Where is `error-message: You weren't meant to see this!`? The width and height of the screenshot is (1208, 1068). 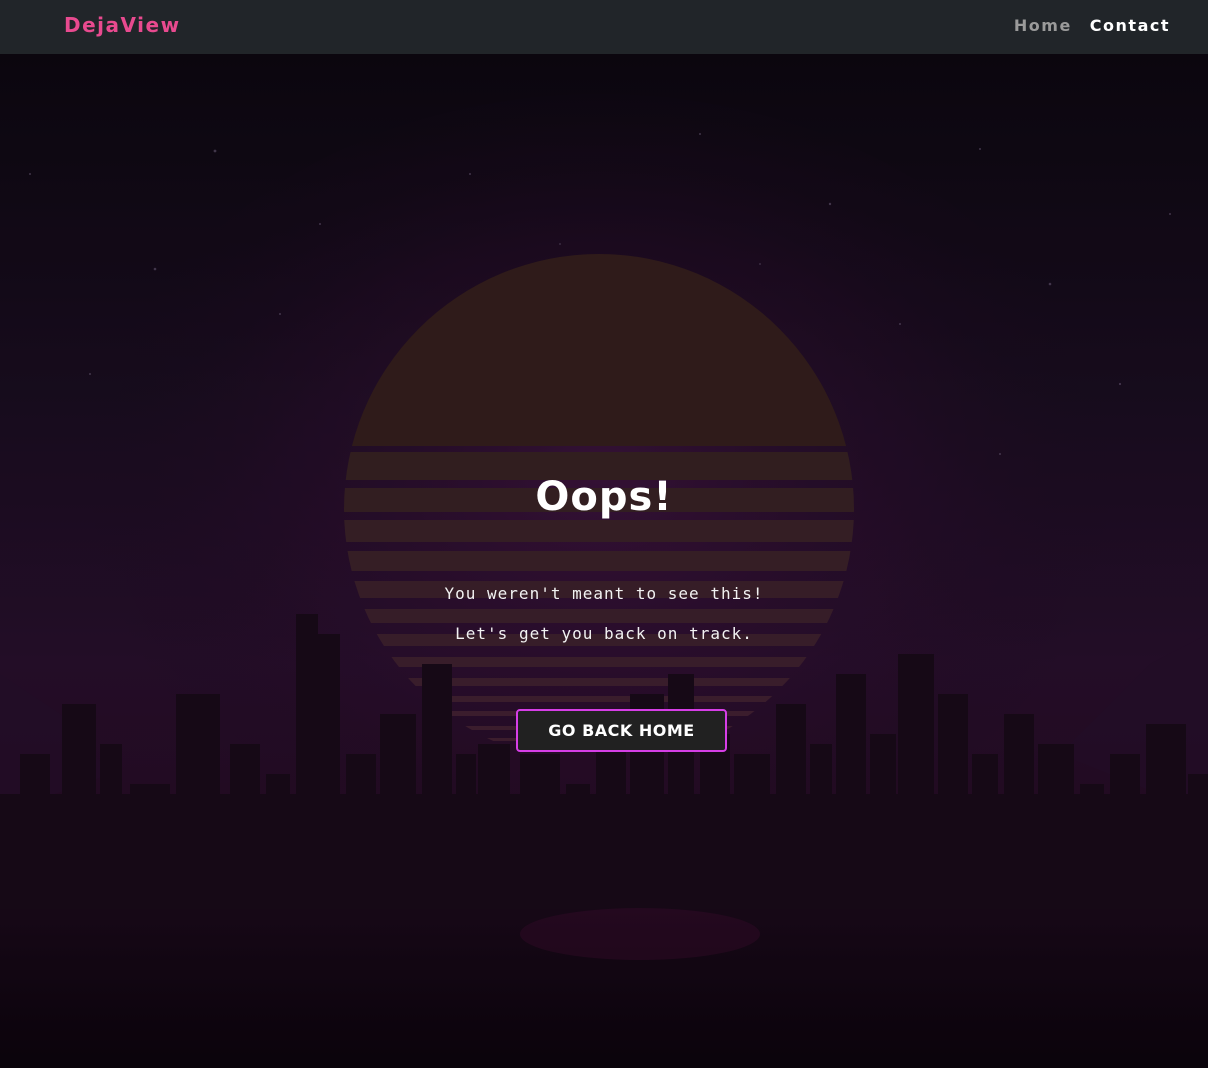 error-message: You weren't meant to see this! is located at coordinates (604, 593).